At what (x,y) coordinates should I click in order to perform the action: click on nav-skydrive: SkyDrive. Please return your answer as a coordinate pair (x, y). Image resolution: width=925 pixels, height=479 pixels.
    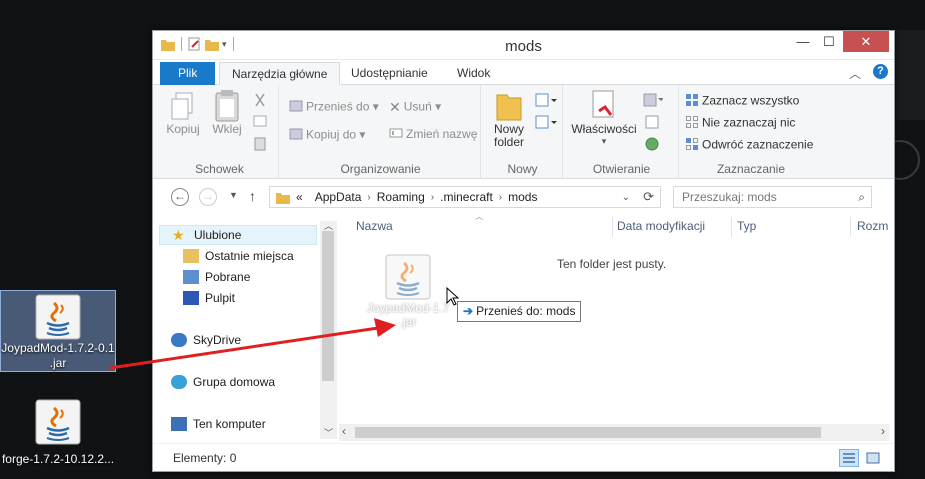
    Looking at the image, I should click on (206, 340).